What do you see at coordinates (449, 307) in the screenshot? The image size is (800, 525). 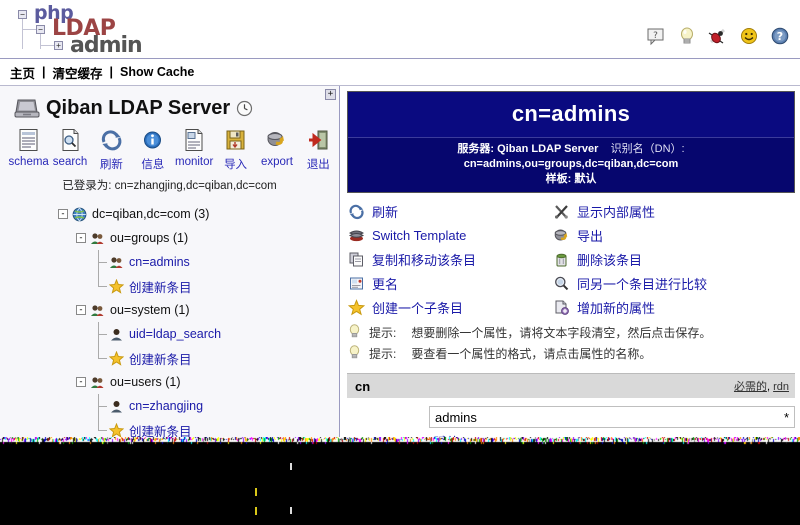 I see `action-create-child-entry: 创建一个子条目` at bounding box center [449, 307].